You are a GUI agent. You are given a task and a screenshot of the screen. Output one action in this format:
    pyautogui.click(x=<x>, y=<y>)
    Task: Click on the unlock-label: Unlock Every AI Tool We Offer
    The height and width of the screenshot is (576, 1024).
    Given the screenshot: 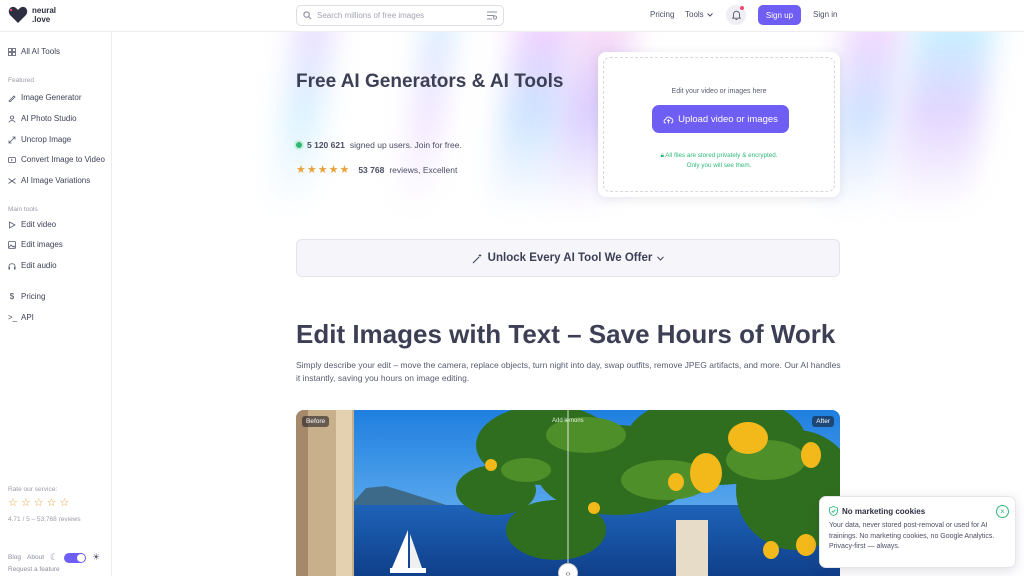 What is the action you would take?
    pyautogui.click(x=570, y=258)
    